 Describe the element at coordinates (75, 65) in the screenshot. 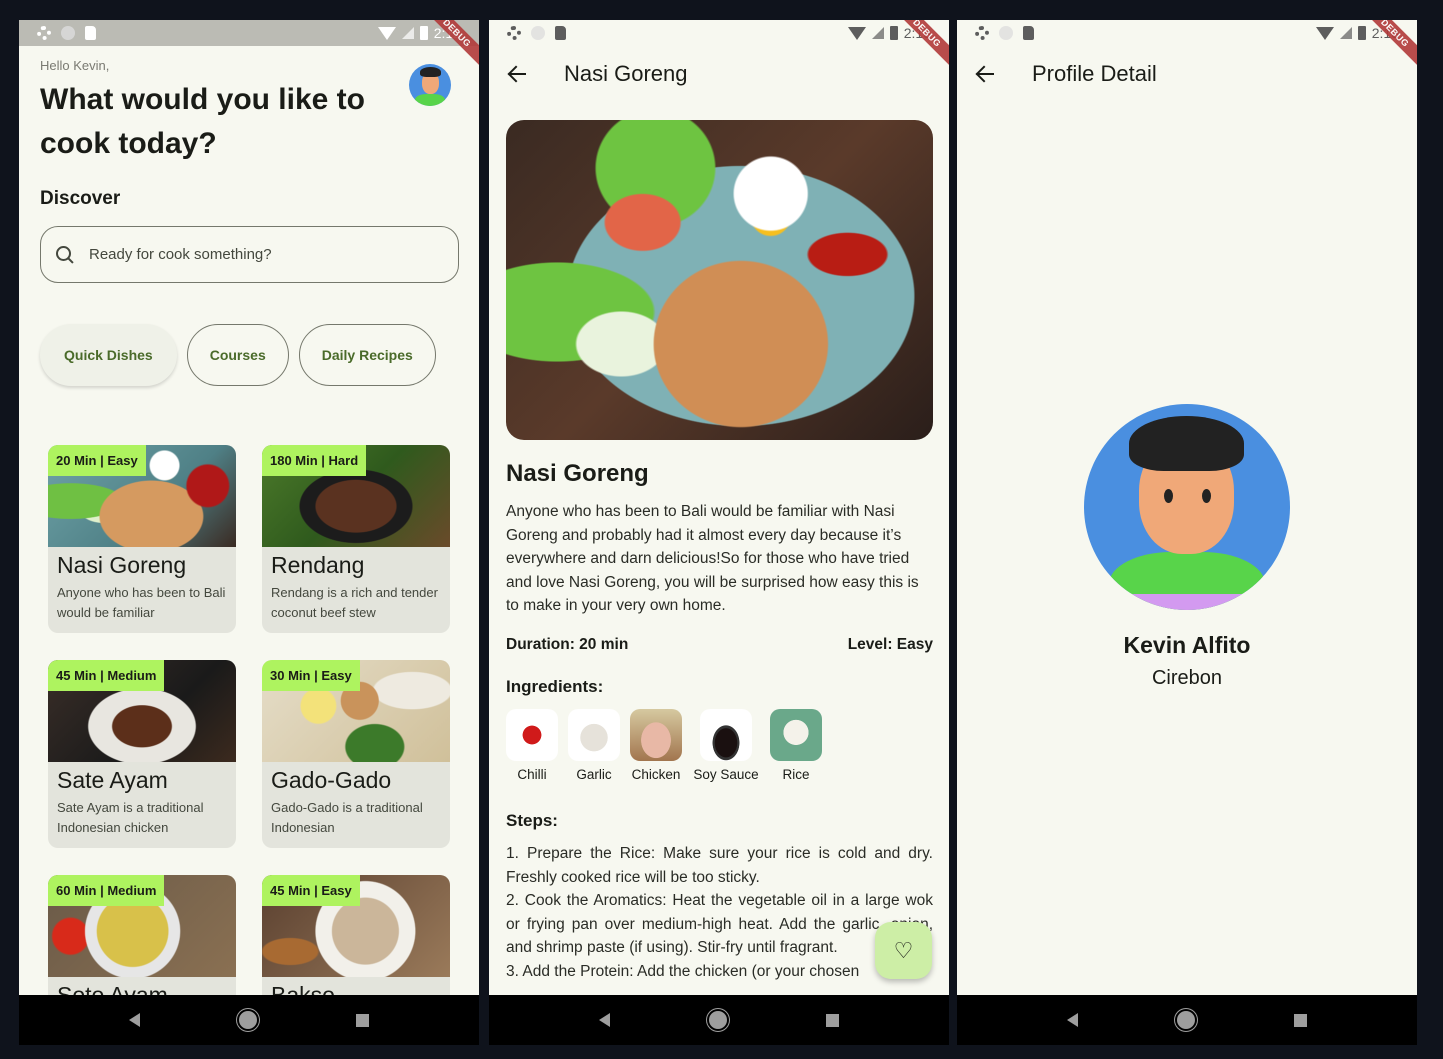

I see `greeting-text: Hello Kevin,` at that location.